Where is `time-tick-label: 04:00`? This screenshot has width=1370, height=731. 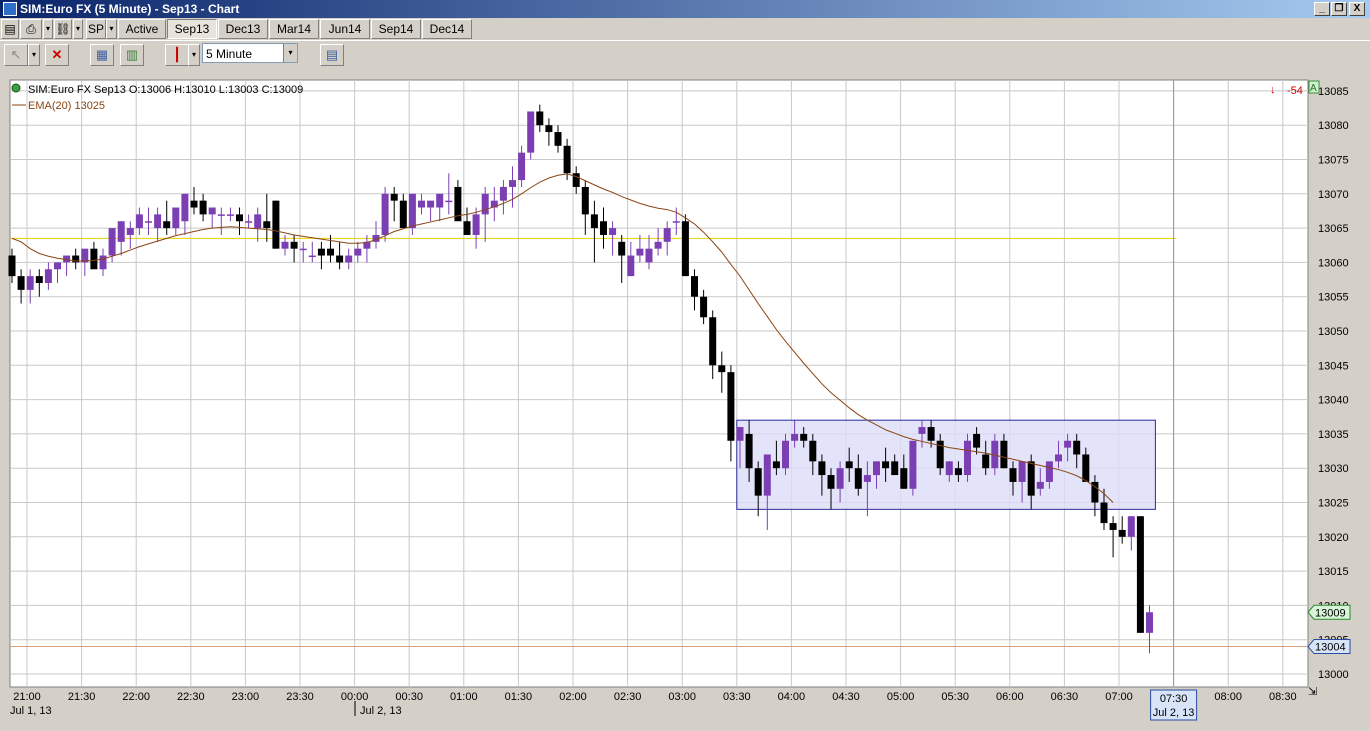
time-tick-label: 04:00 is located at coordinates (792, 697).